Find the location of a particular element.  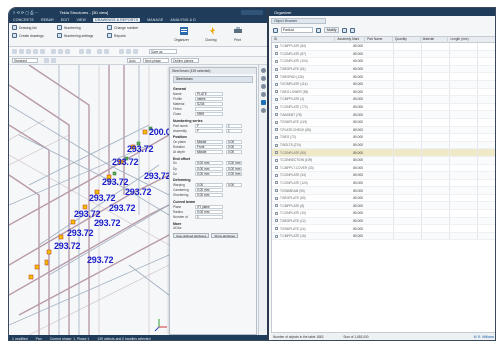

type-select: Steel beam is located at coordinates (213, 79).